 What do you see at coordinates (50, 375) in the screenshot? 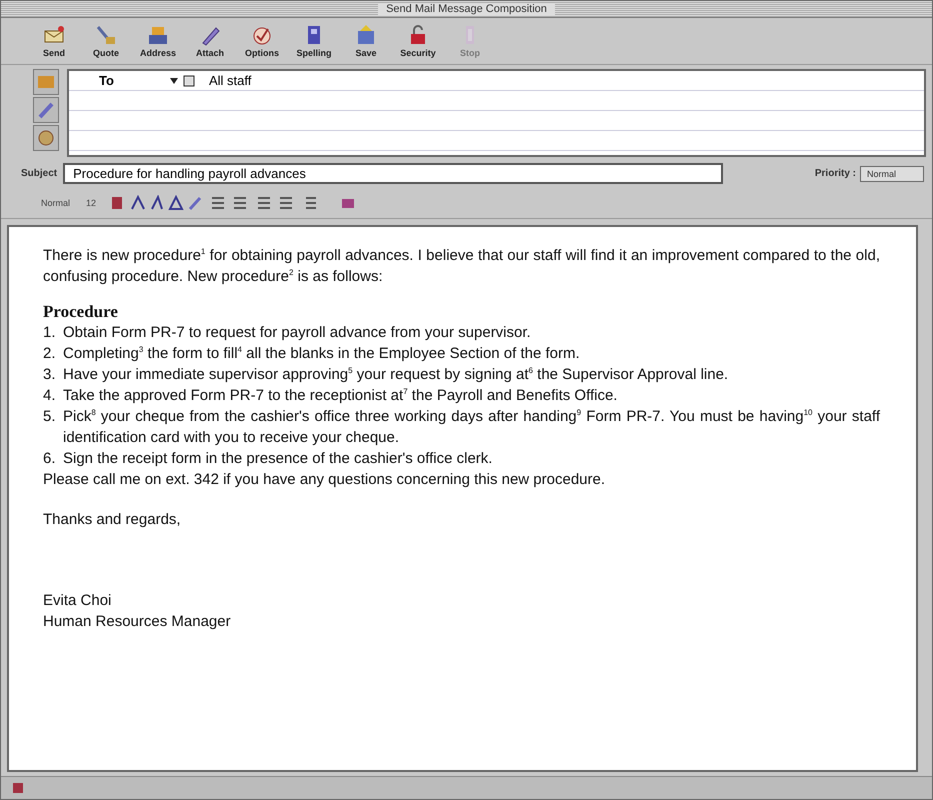
I see `step-number: 3.` at bounding box center [50, 375].